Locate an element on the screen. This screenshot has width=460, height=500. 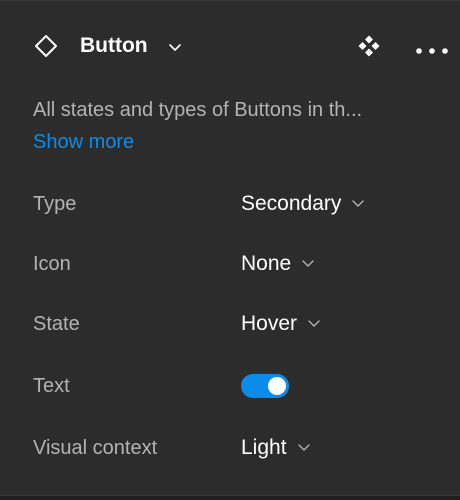
property-row-visual-context: Visual context Light is located at coordinates (230, 448).